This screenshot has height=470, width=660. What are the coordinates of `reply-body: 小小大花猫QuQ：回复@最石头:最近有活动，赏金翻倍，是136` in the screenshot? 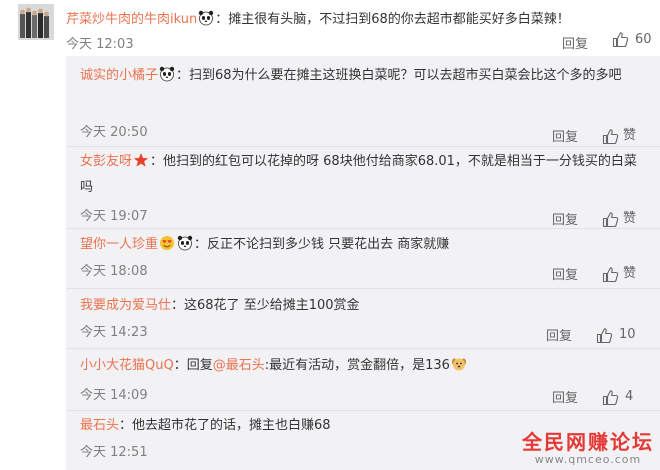 It's located at (363, 366).